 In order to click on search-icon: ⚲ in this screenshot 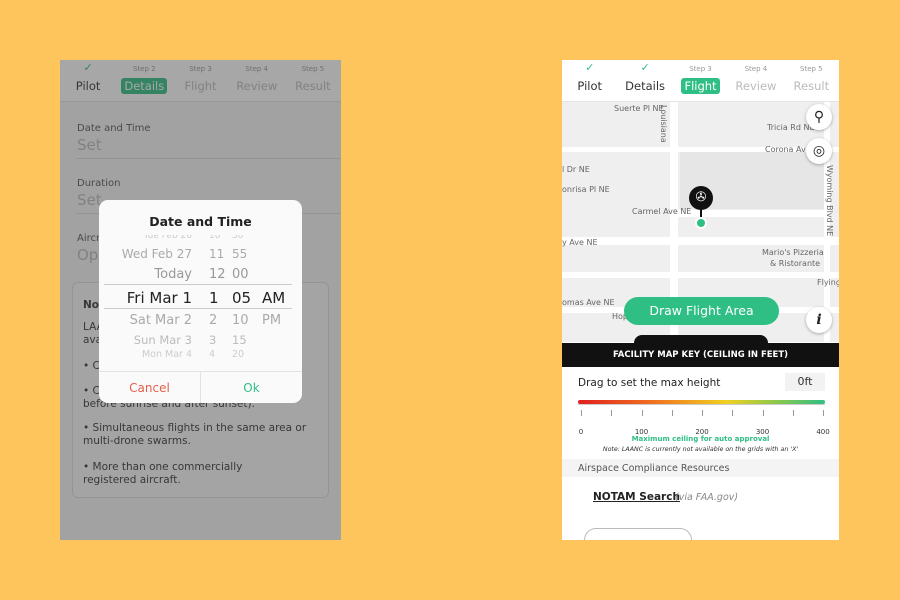, I will do `click(819, 117)`.